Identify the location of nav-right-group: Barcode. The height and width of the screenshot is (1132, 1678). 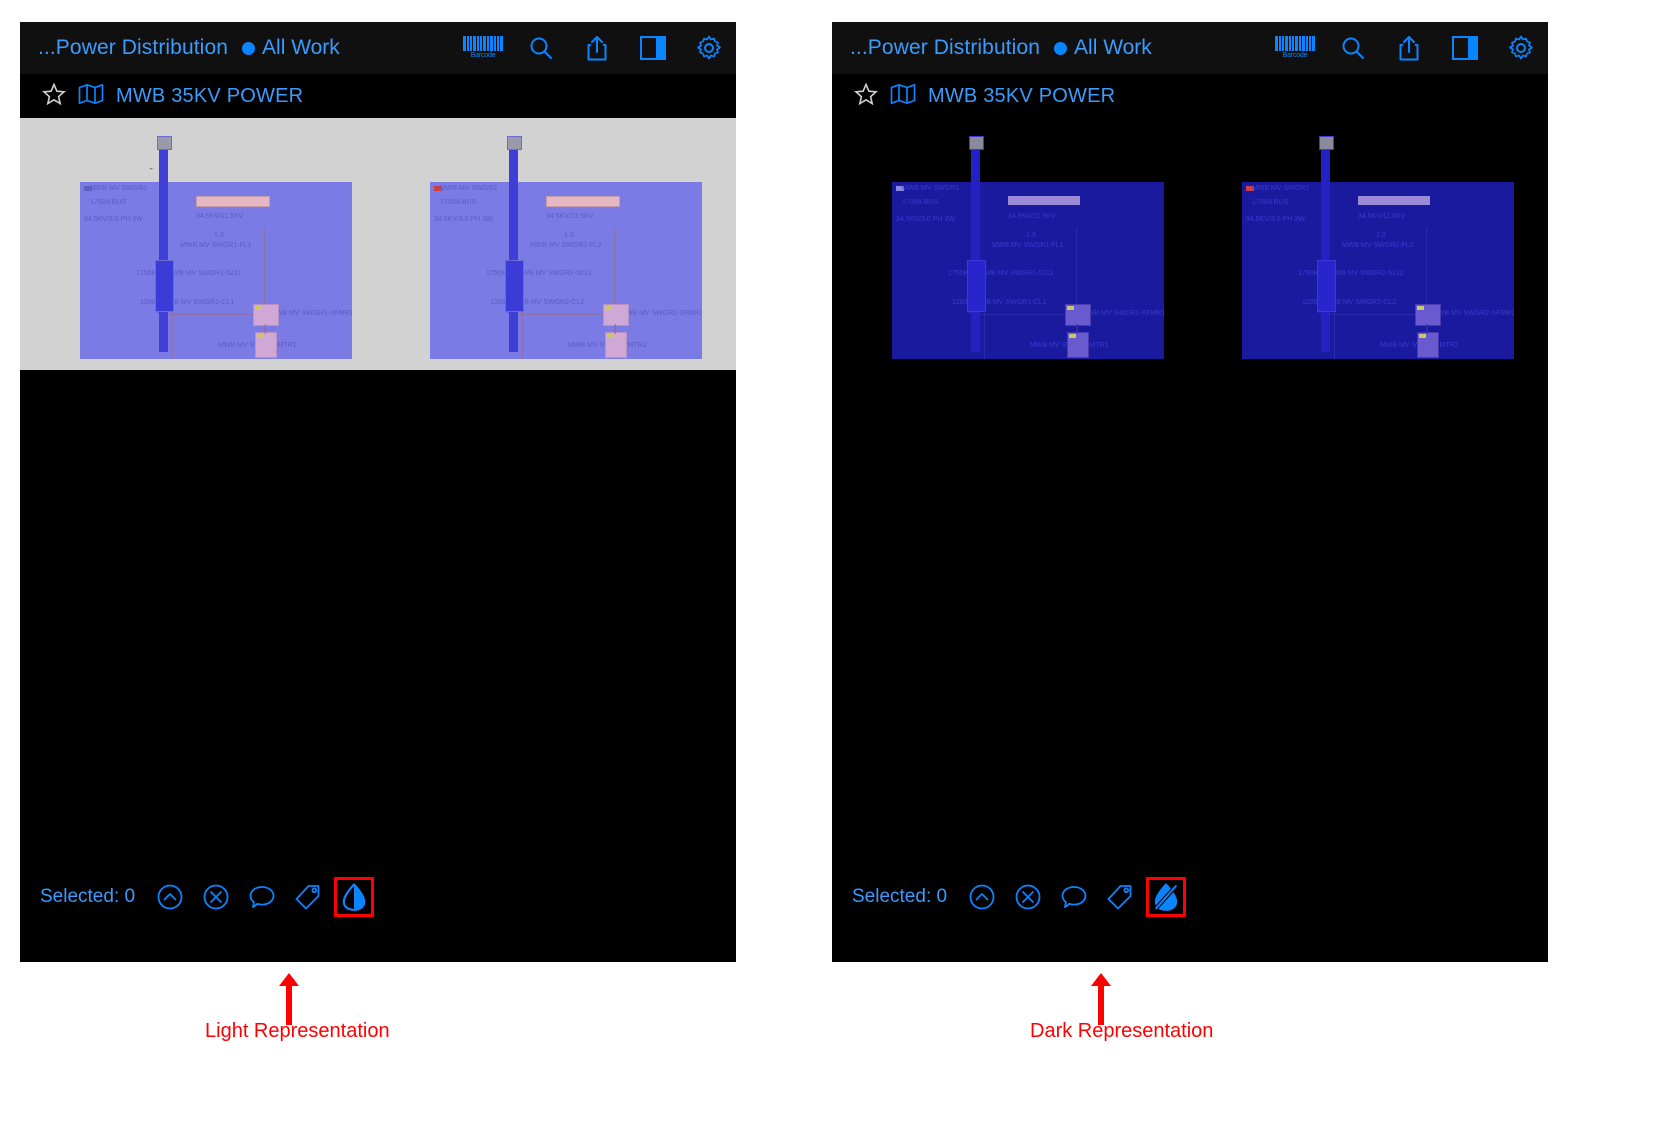
(593, 48).